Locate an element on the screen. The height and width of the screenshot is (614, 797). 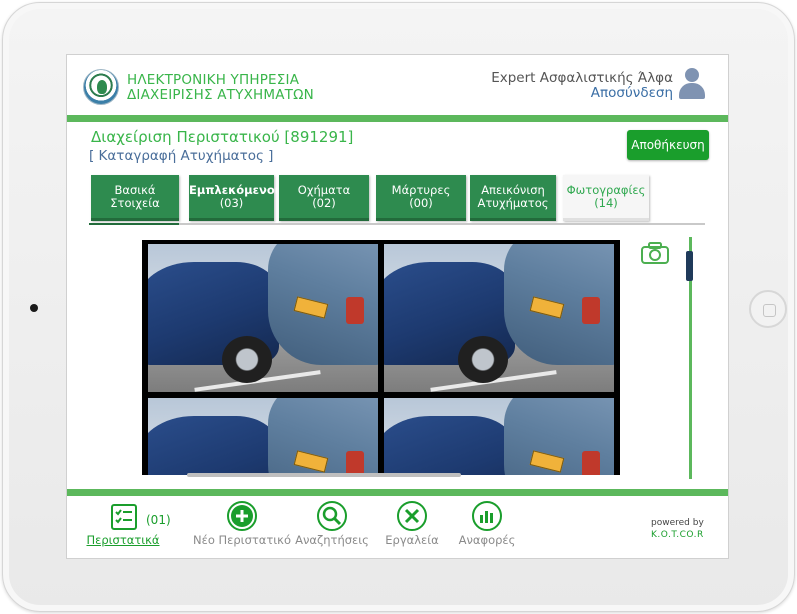
checklist-icon is located at coordinates (124, 517).